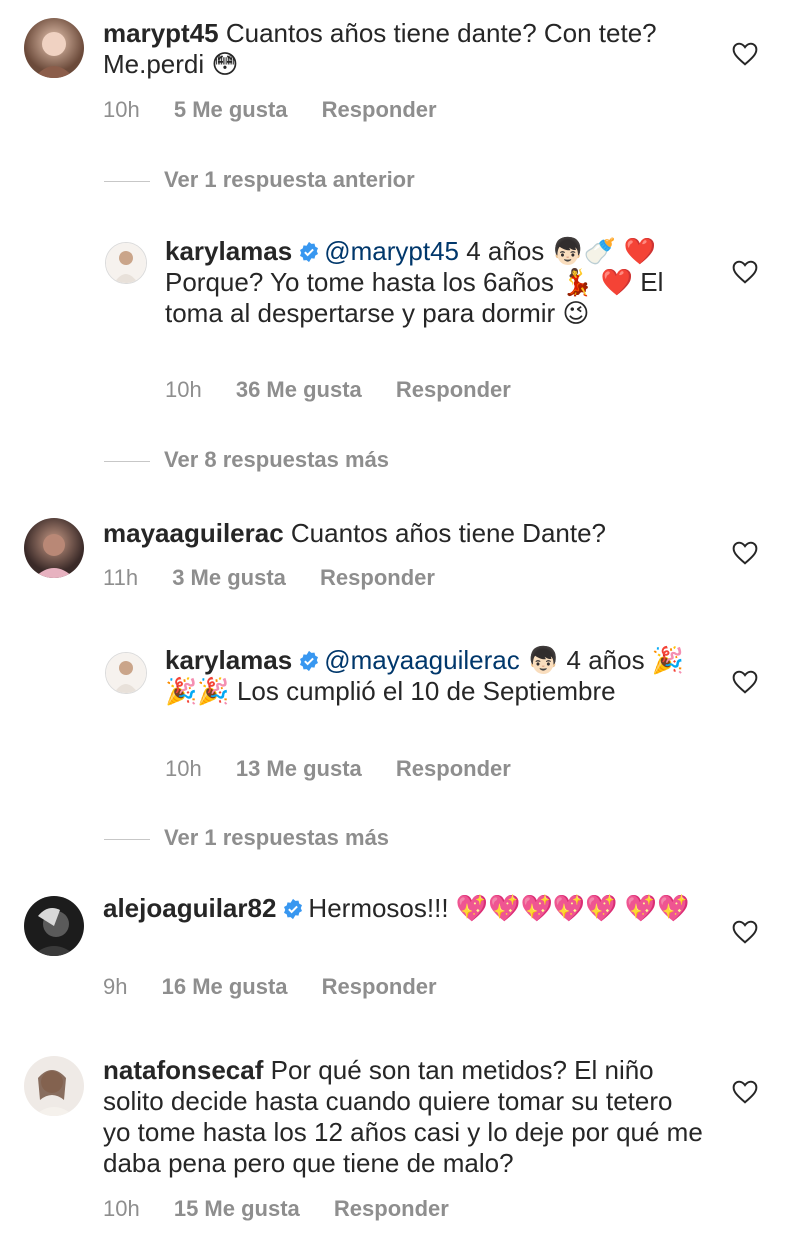 This screenshot has width=800, height=1250. Describe the element at coordinates (448, 533) in the screenshot. I see `comment-text: Cuantos años tiene Dante?` at that location.